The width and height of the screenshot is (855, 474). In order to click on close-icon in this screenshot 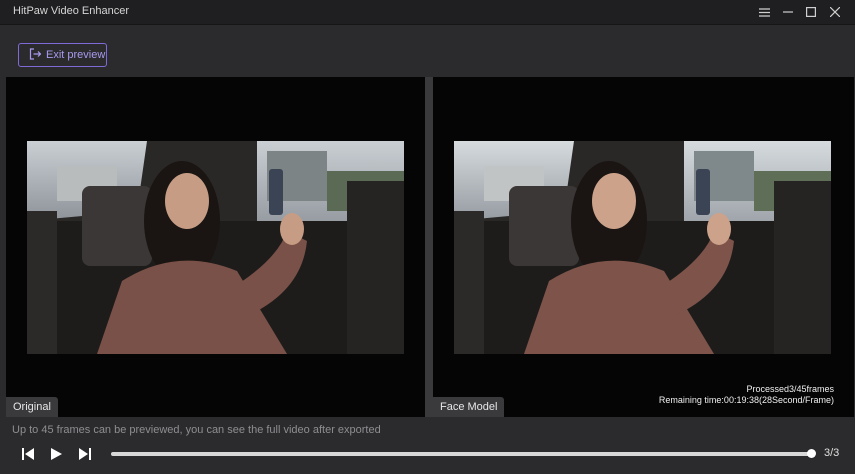, I will do `click(835, 12)`.